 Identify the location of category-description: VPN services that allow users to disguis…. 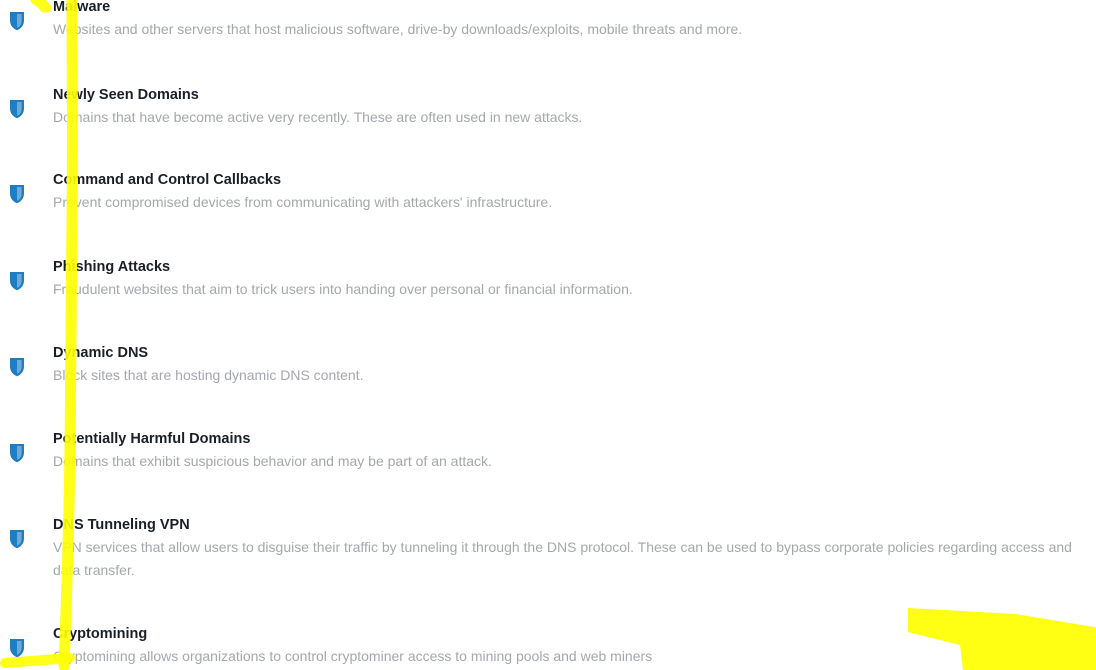
(562, 558).